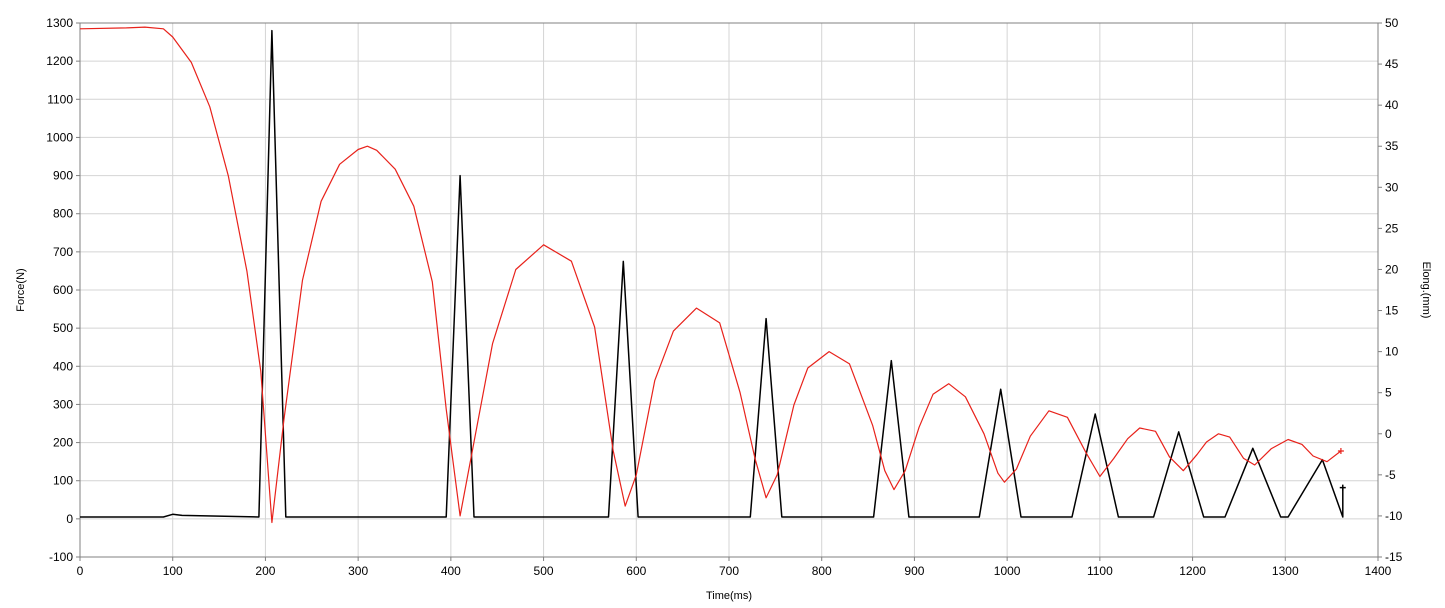  What do you see at coordinates (1390, 290) in the screenshot?
I see `right-axis-ticks: -15 -10 -5 0 5 10 15 20 25 30 35 40 45 50` at bounding box center [1390, 290].